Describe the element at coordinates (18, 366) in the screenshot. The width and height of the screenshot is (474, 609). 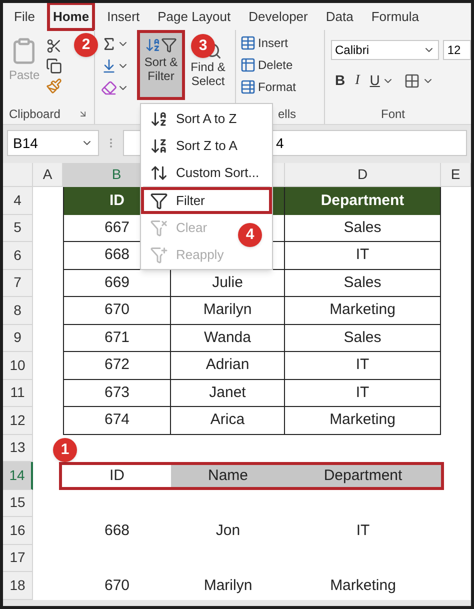
I see `row-header: 10` at that location.